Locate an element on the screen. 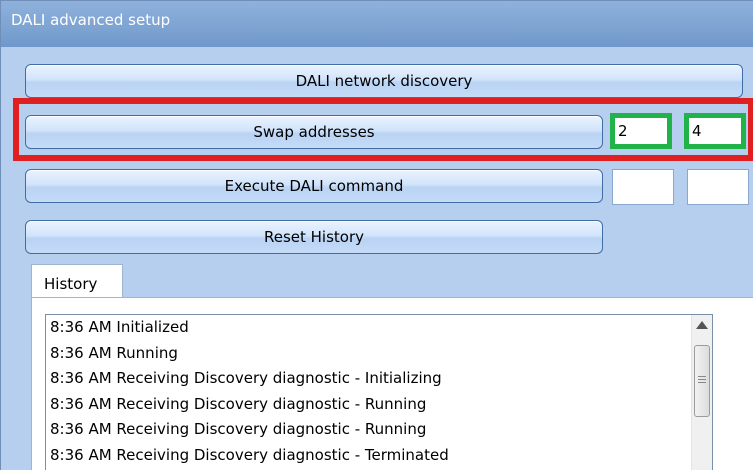 Image resolution: width=754 pixels, height=470 pixels. command-value-field is located at coordinates (718, 187).